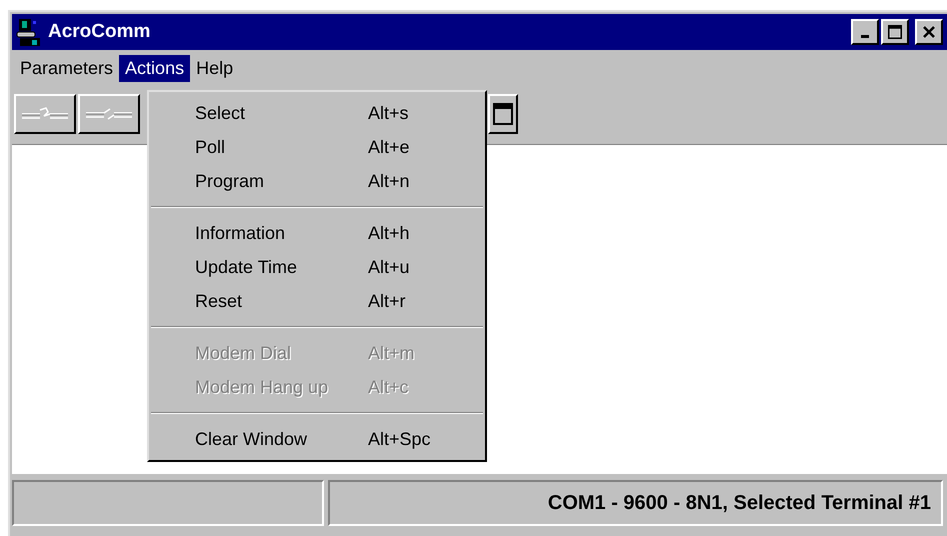 Image resolution: width=947 pixels, height=536 pixels. I want to click on menu-option: Program Alt+n, so click(317, 181).